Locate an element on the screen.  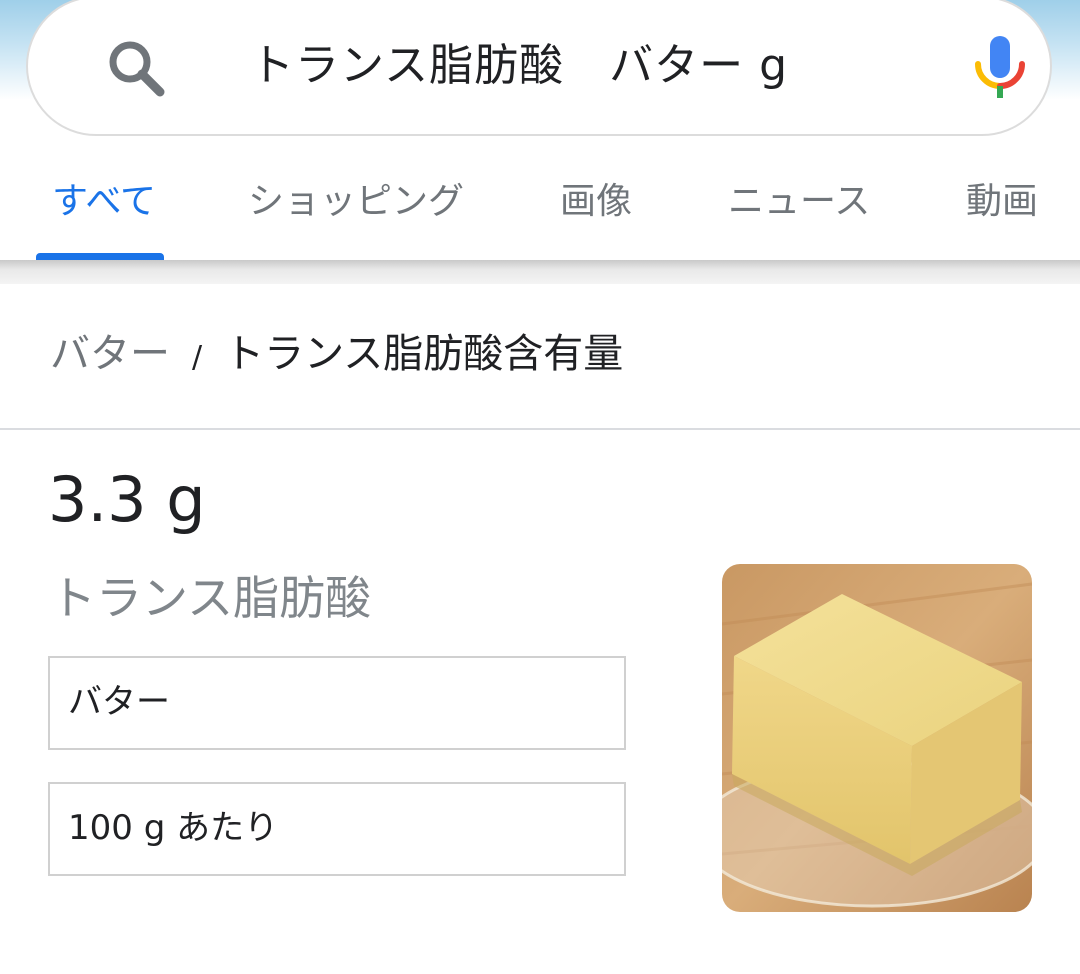
butter-image is located at coordinates (877, 738).